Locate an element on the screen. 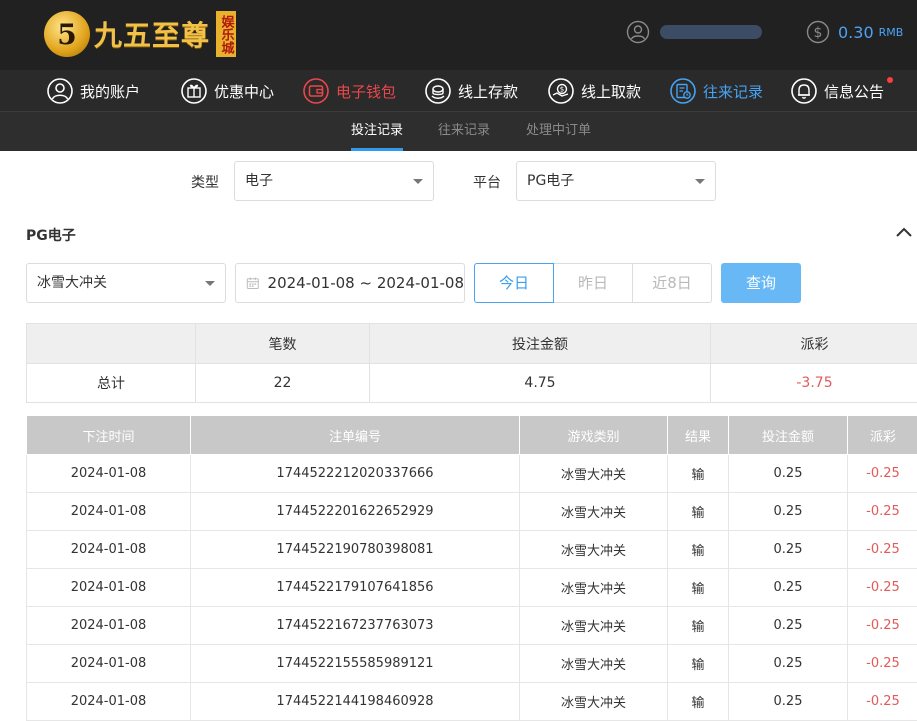 The height and width of the screenshot is (721, 917). summary-table: 笔数 投注金额 派彩 总计 22 4.75 -3.75 is located at coordinates (471, 363).